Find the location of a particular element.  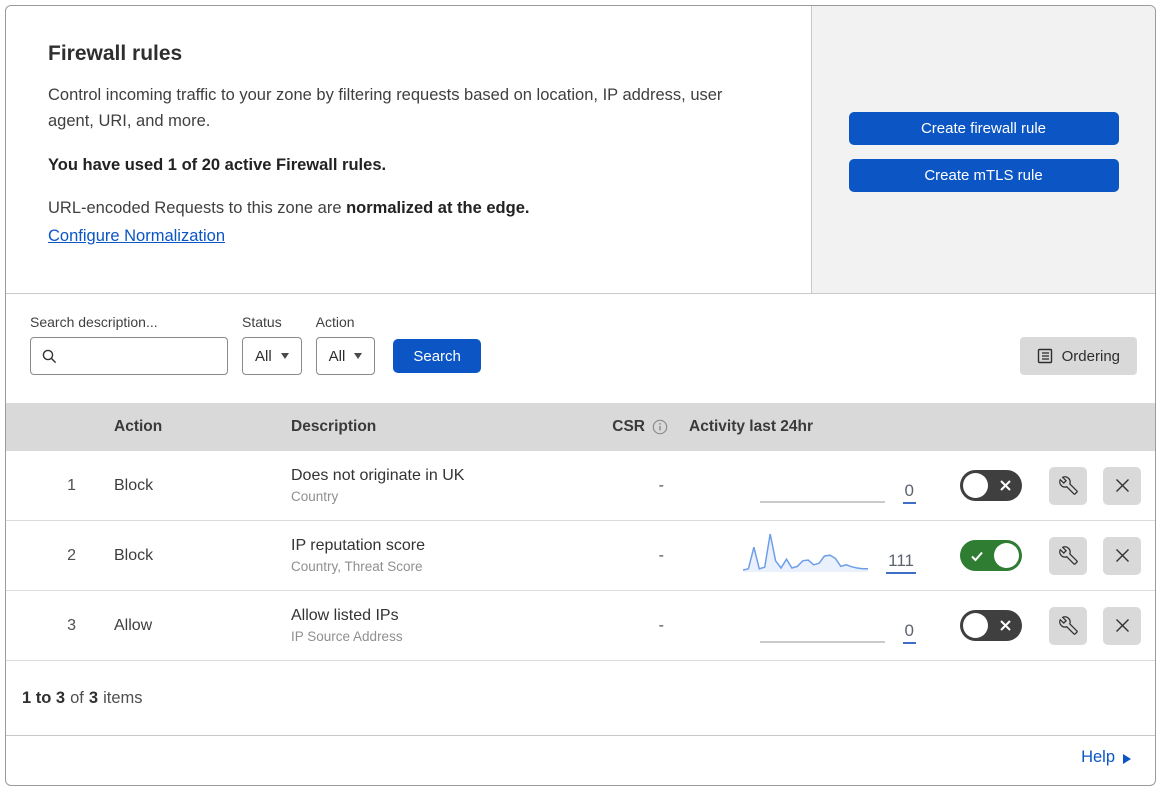

csr-header-label: CSR is located at coordinates (628, 426).